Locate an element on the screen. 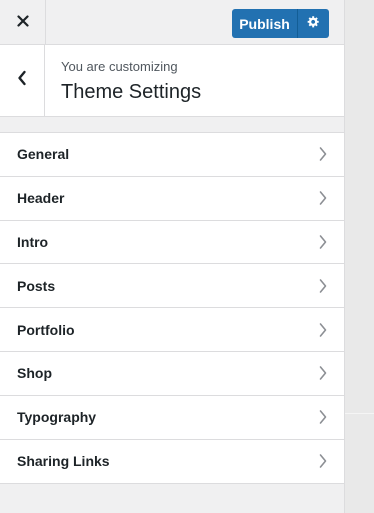 This screenshot has width=374, height=513. menu-item-label: Typography is located at coordinates (57, 417).